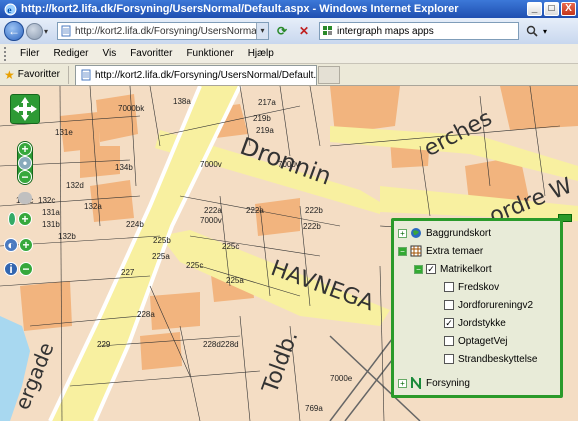 The height and width of the screenshot is (421, 578). Describe the element at coordinates (48, 31) in the screenshot. I see `history-dropdown-icon: ▾` at that location.